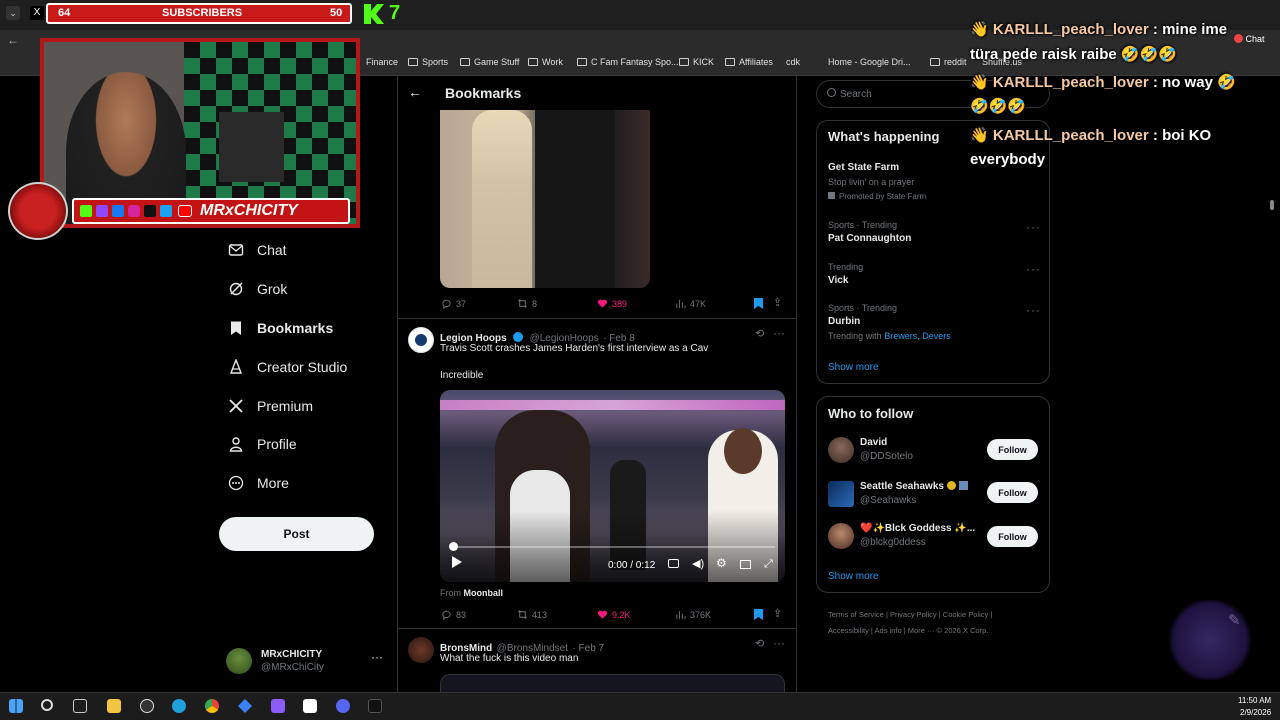  I want to click on fullscreen-icon: ⤢, so click(768, 564).